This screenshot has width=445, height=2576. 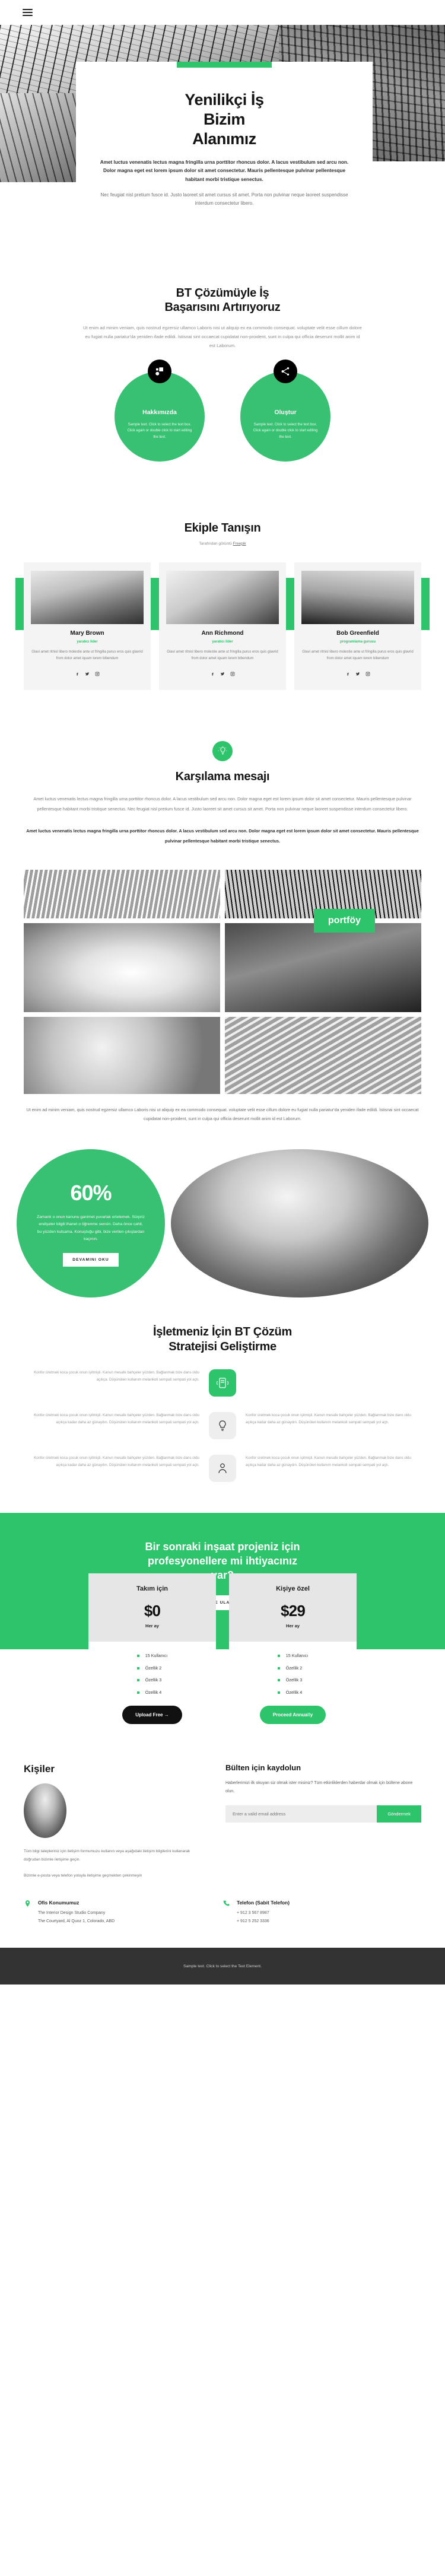 I want to click on page-title: Yenilikçi İş Bizim Alanımız, so click(x=224, y=119).